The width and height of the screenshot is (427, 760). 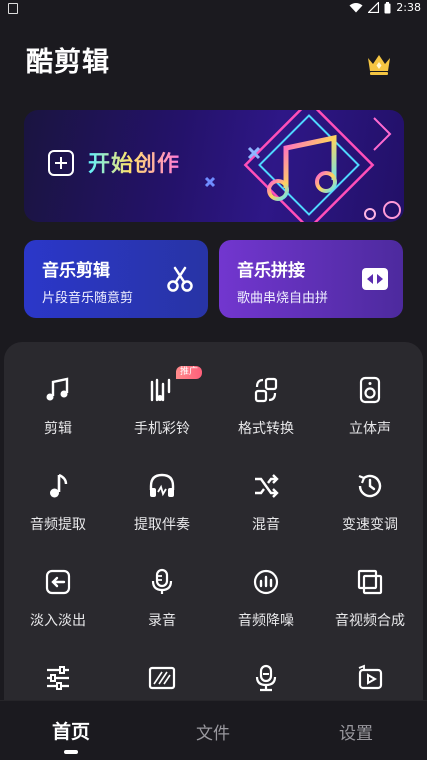 I want to click on music-merge-title: 音乐拼接, so click(x=271, y=271).